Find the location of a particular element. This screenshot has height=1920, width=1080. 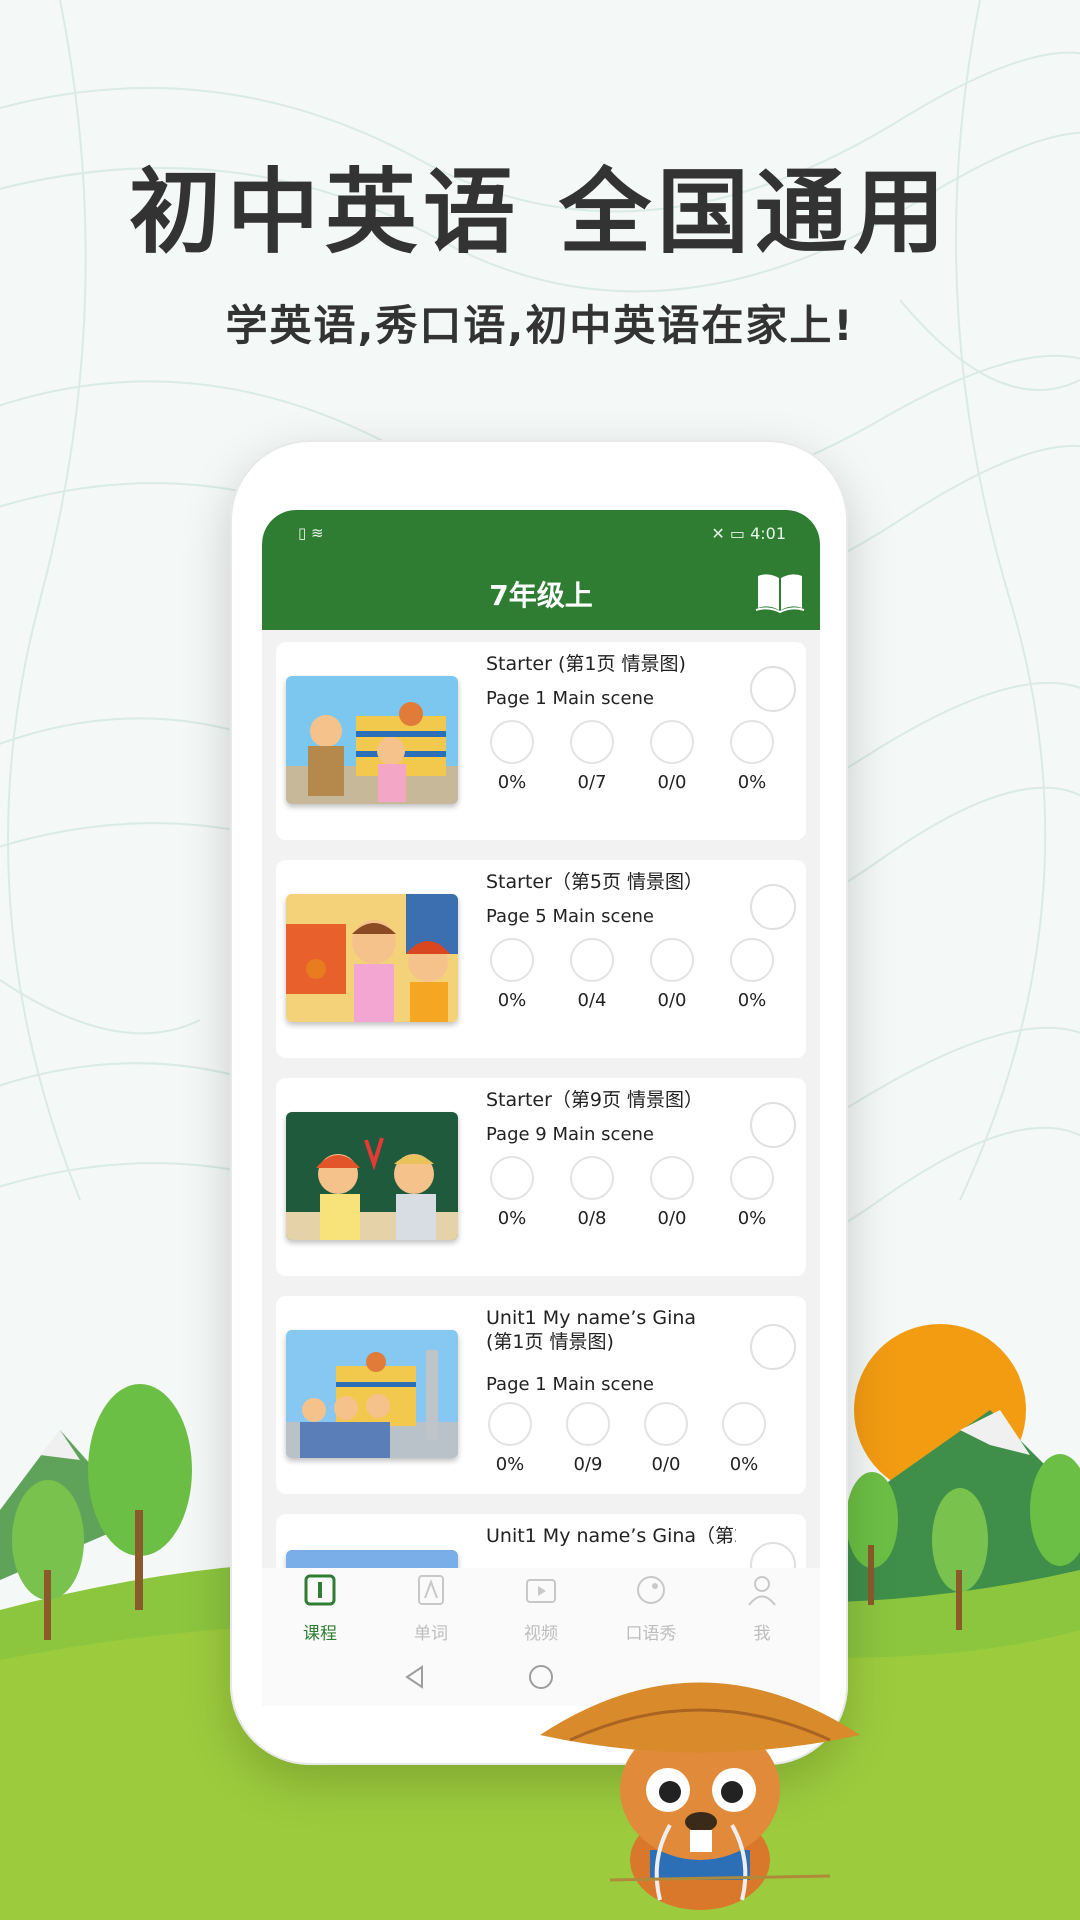

speak-stat: 0/8 is located at coordinates (592, 1192).